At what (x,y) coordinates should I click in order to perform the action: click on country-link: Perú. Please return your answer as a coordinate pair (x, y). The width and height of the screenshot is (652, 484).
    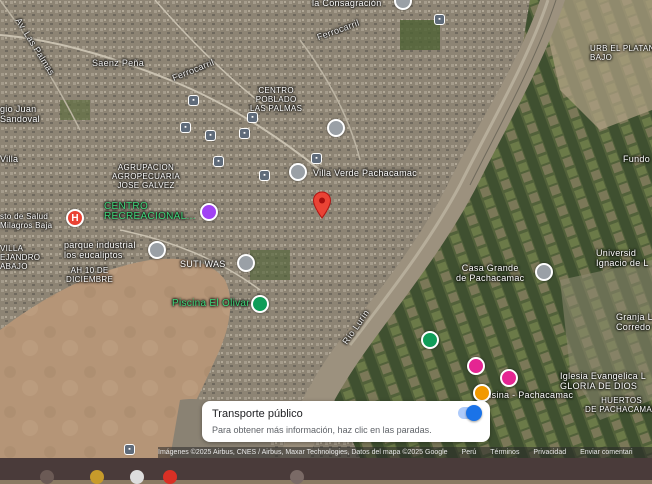
    Looking at the image, I should click on (469, 452).